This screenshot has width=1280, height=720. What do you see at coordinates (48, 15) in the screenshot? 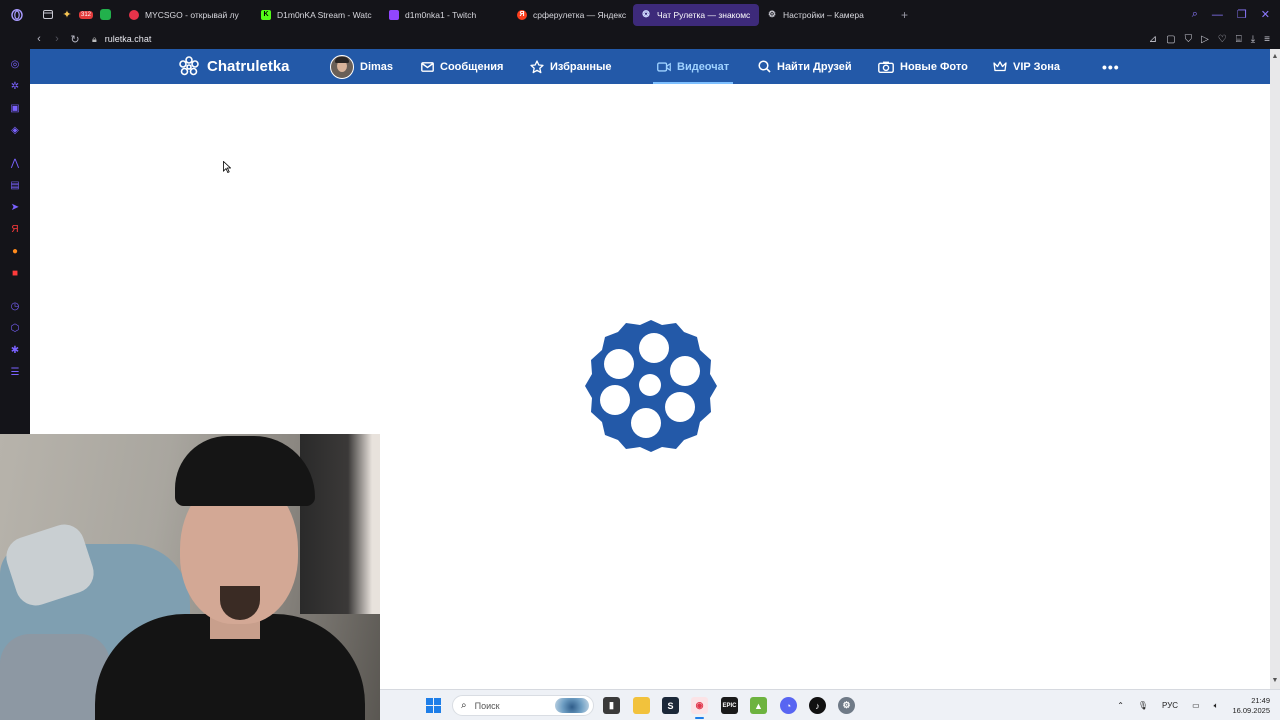
I see `tab-islands-icon` at bounding box center [48, 15].